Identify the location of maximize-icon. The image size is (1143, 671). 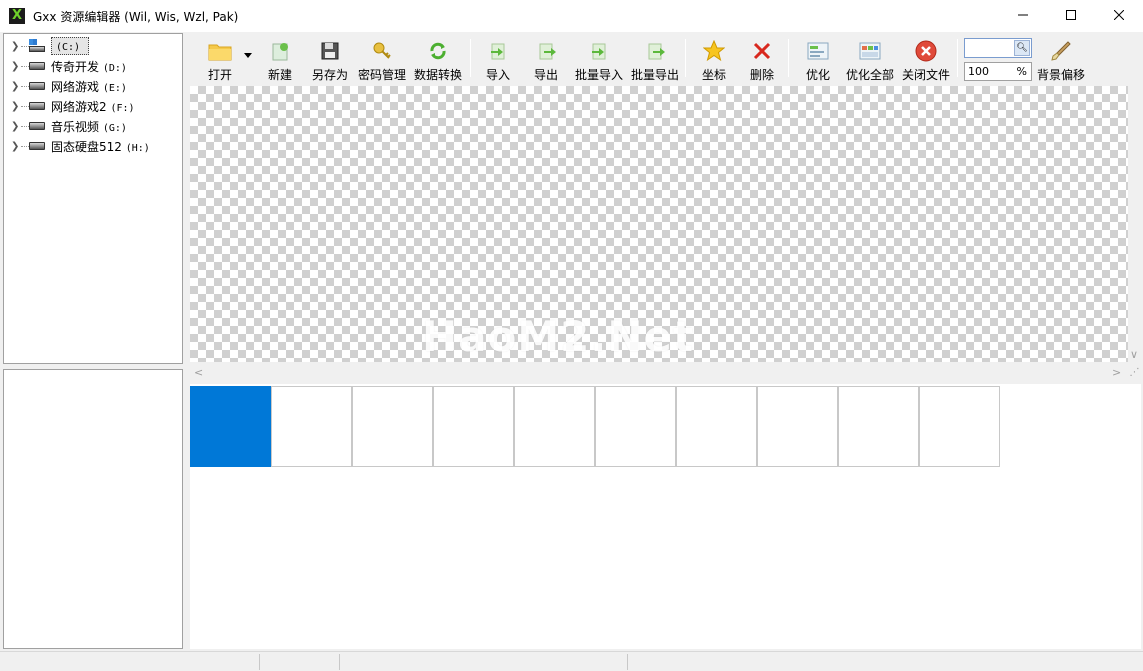
(1071, 15).